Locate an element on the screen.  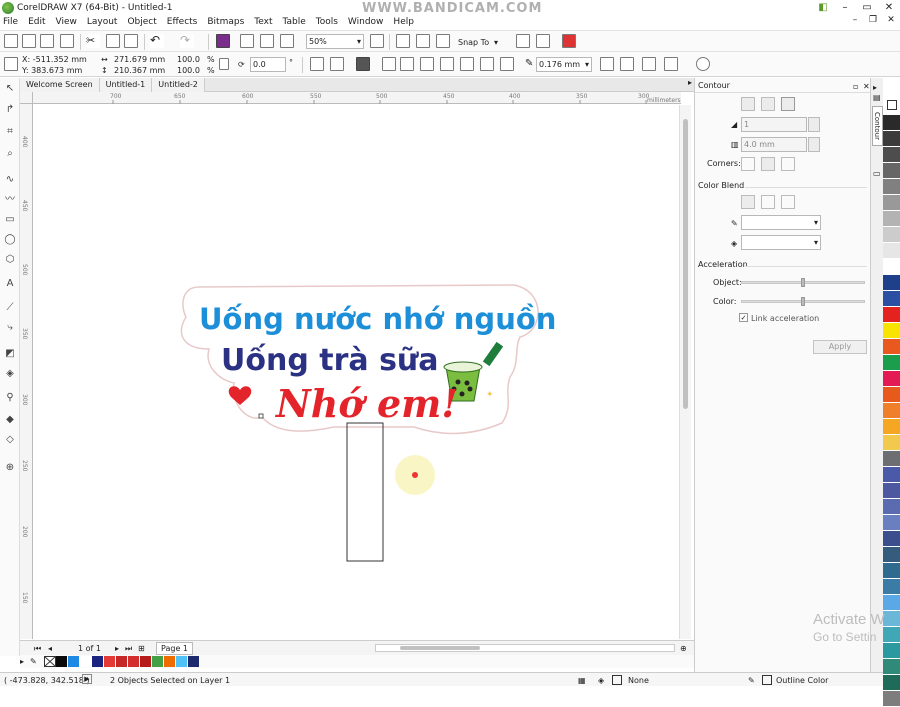
application-launcher-icon is located at coordinates (543, 41).